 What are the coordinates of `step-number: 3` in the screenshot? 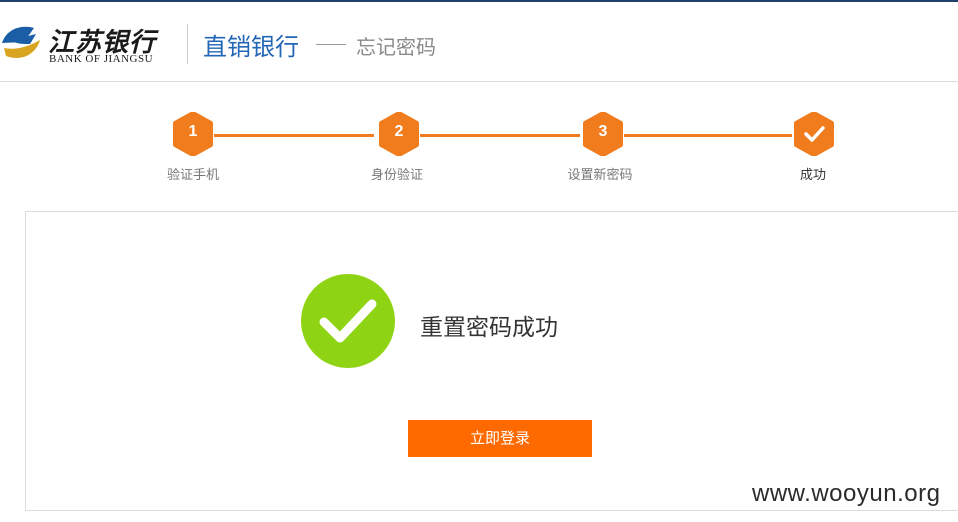 It's located at (603, 131).